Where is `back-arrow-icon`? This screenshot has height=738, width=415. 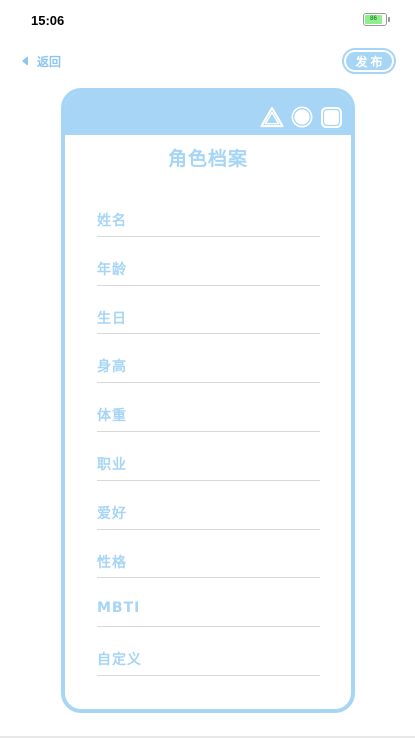
back-arrow-icon is located at coordinates (25, 61).